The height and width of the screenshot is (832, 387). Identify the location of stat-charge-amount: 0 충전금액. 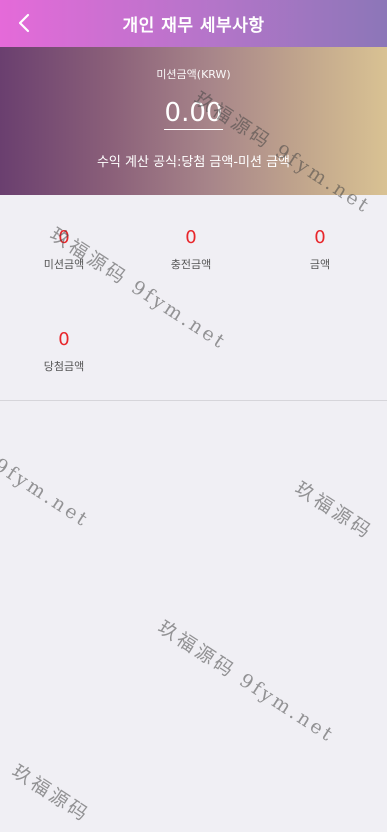
(191, 249).